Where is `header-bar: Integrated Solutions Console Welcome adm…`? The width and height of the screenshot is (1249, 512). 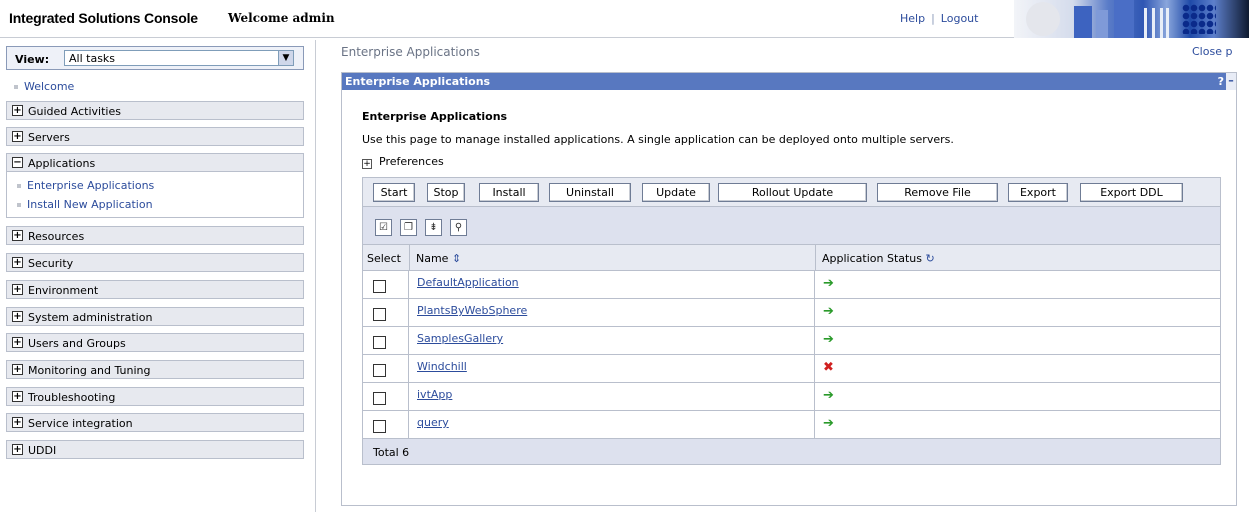
header-bar: Integrated Solutions Console Welcome adm… is located at coordinates (624, 19).